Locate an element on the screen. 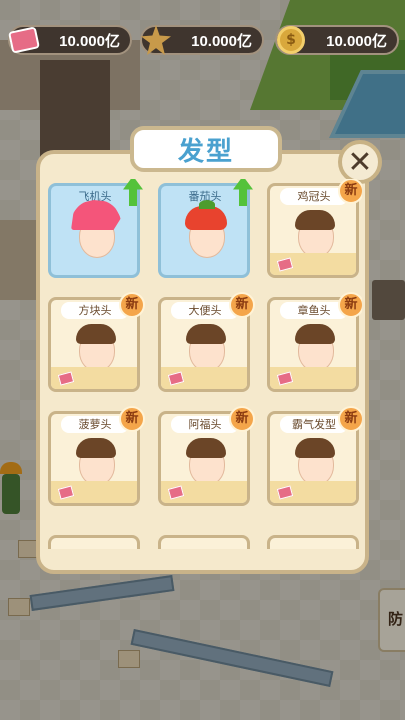  ticket-counter: 10.000亿 is located at coordinates (70, 40).